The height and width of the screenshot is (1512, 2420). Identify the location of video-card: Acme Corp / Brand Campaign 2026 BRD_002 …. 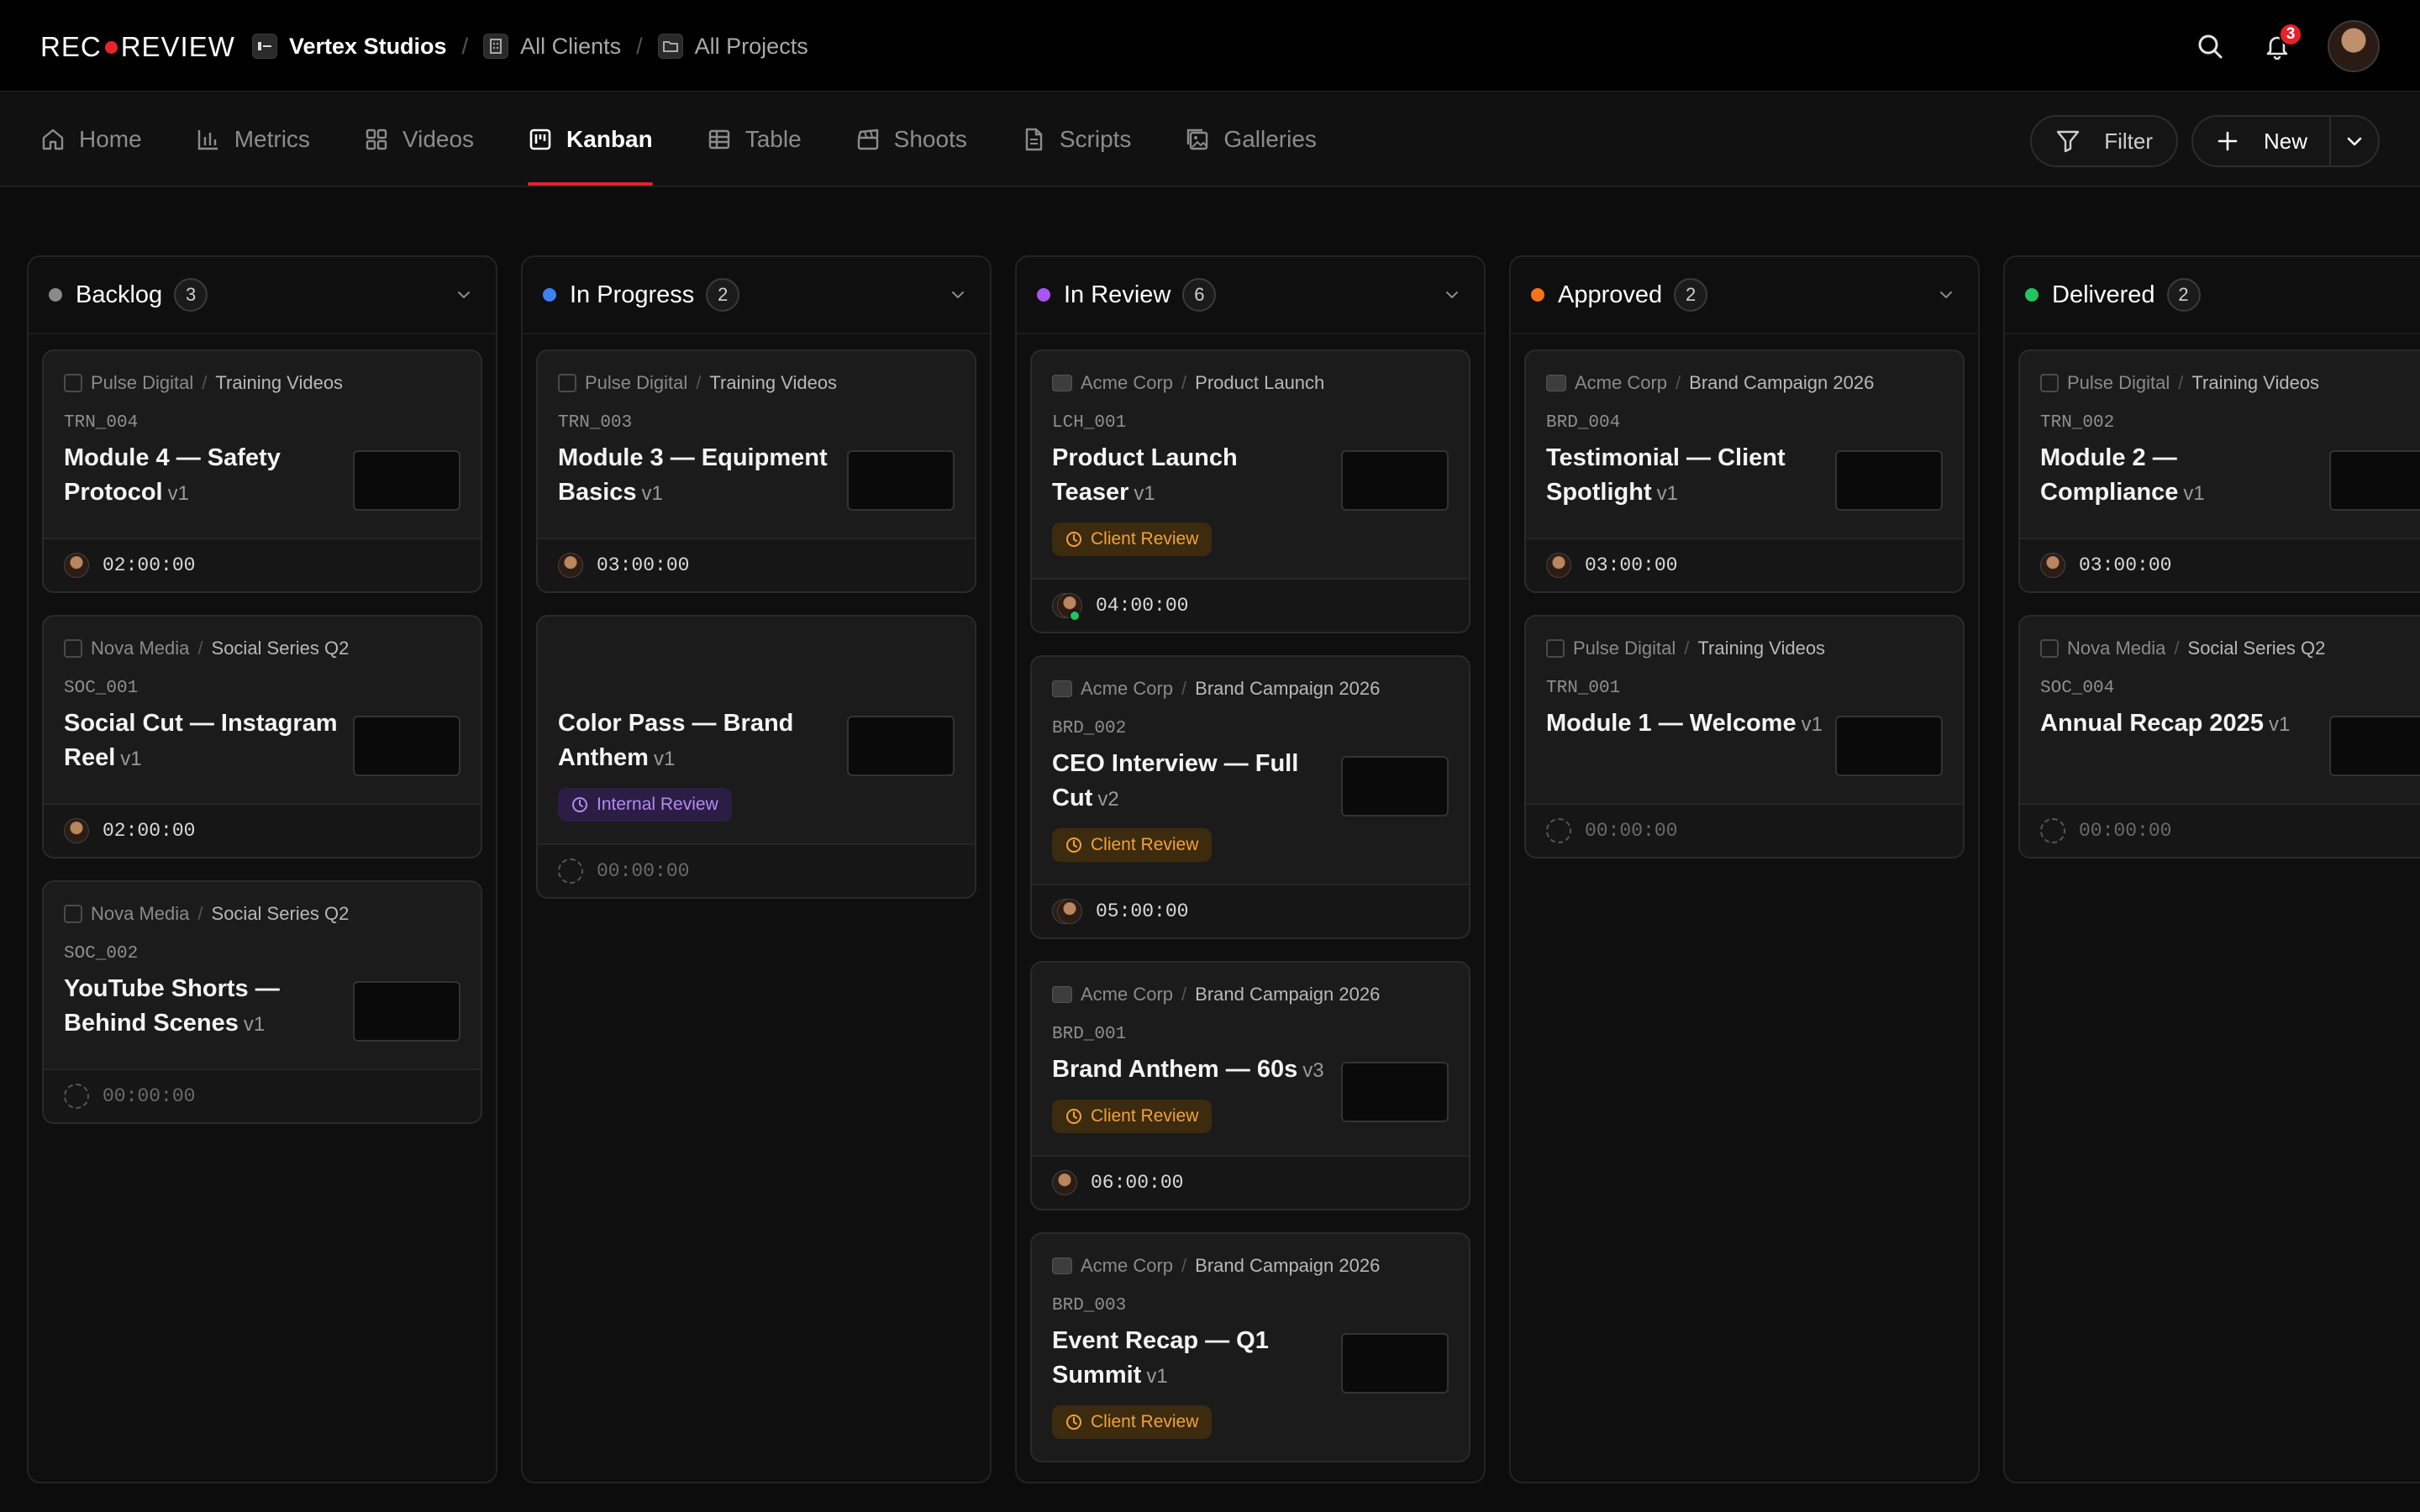
(1250, 797).